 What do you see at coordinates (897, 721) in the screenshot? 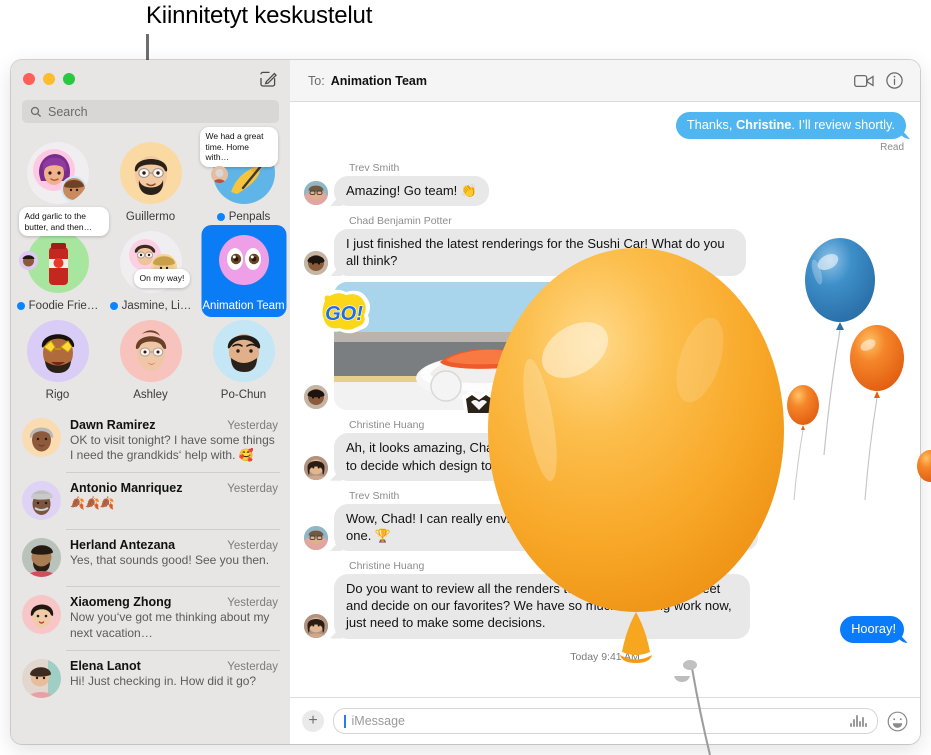
I see `emoji-smiley-icon` at bounding box center [897, 721].